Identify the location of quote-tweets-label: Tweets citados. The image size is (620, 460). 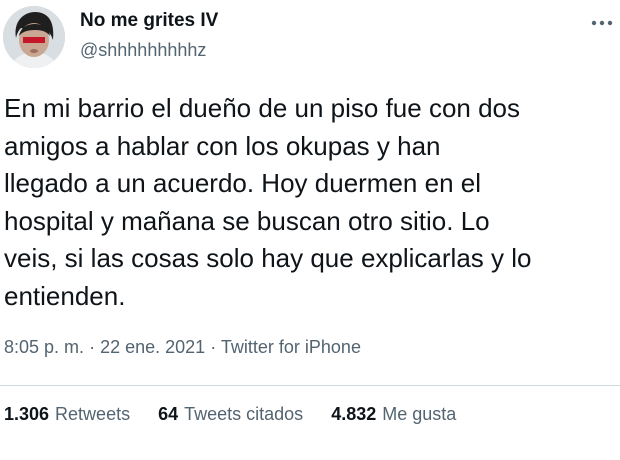
(244, 414).